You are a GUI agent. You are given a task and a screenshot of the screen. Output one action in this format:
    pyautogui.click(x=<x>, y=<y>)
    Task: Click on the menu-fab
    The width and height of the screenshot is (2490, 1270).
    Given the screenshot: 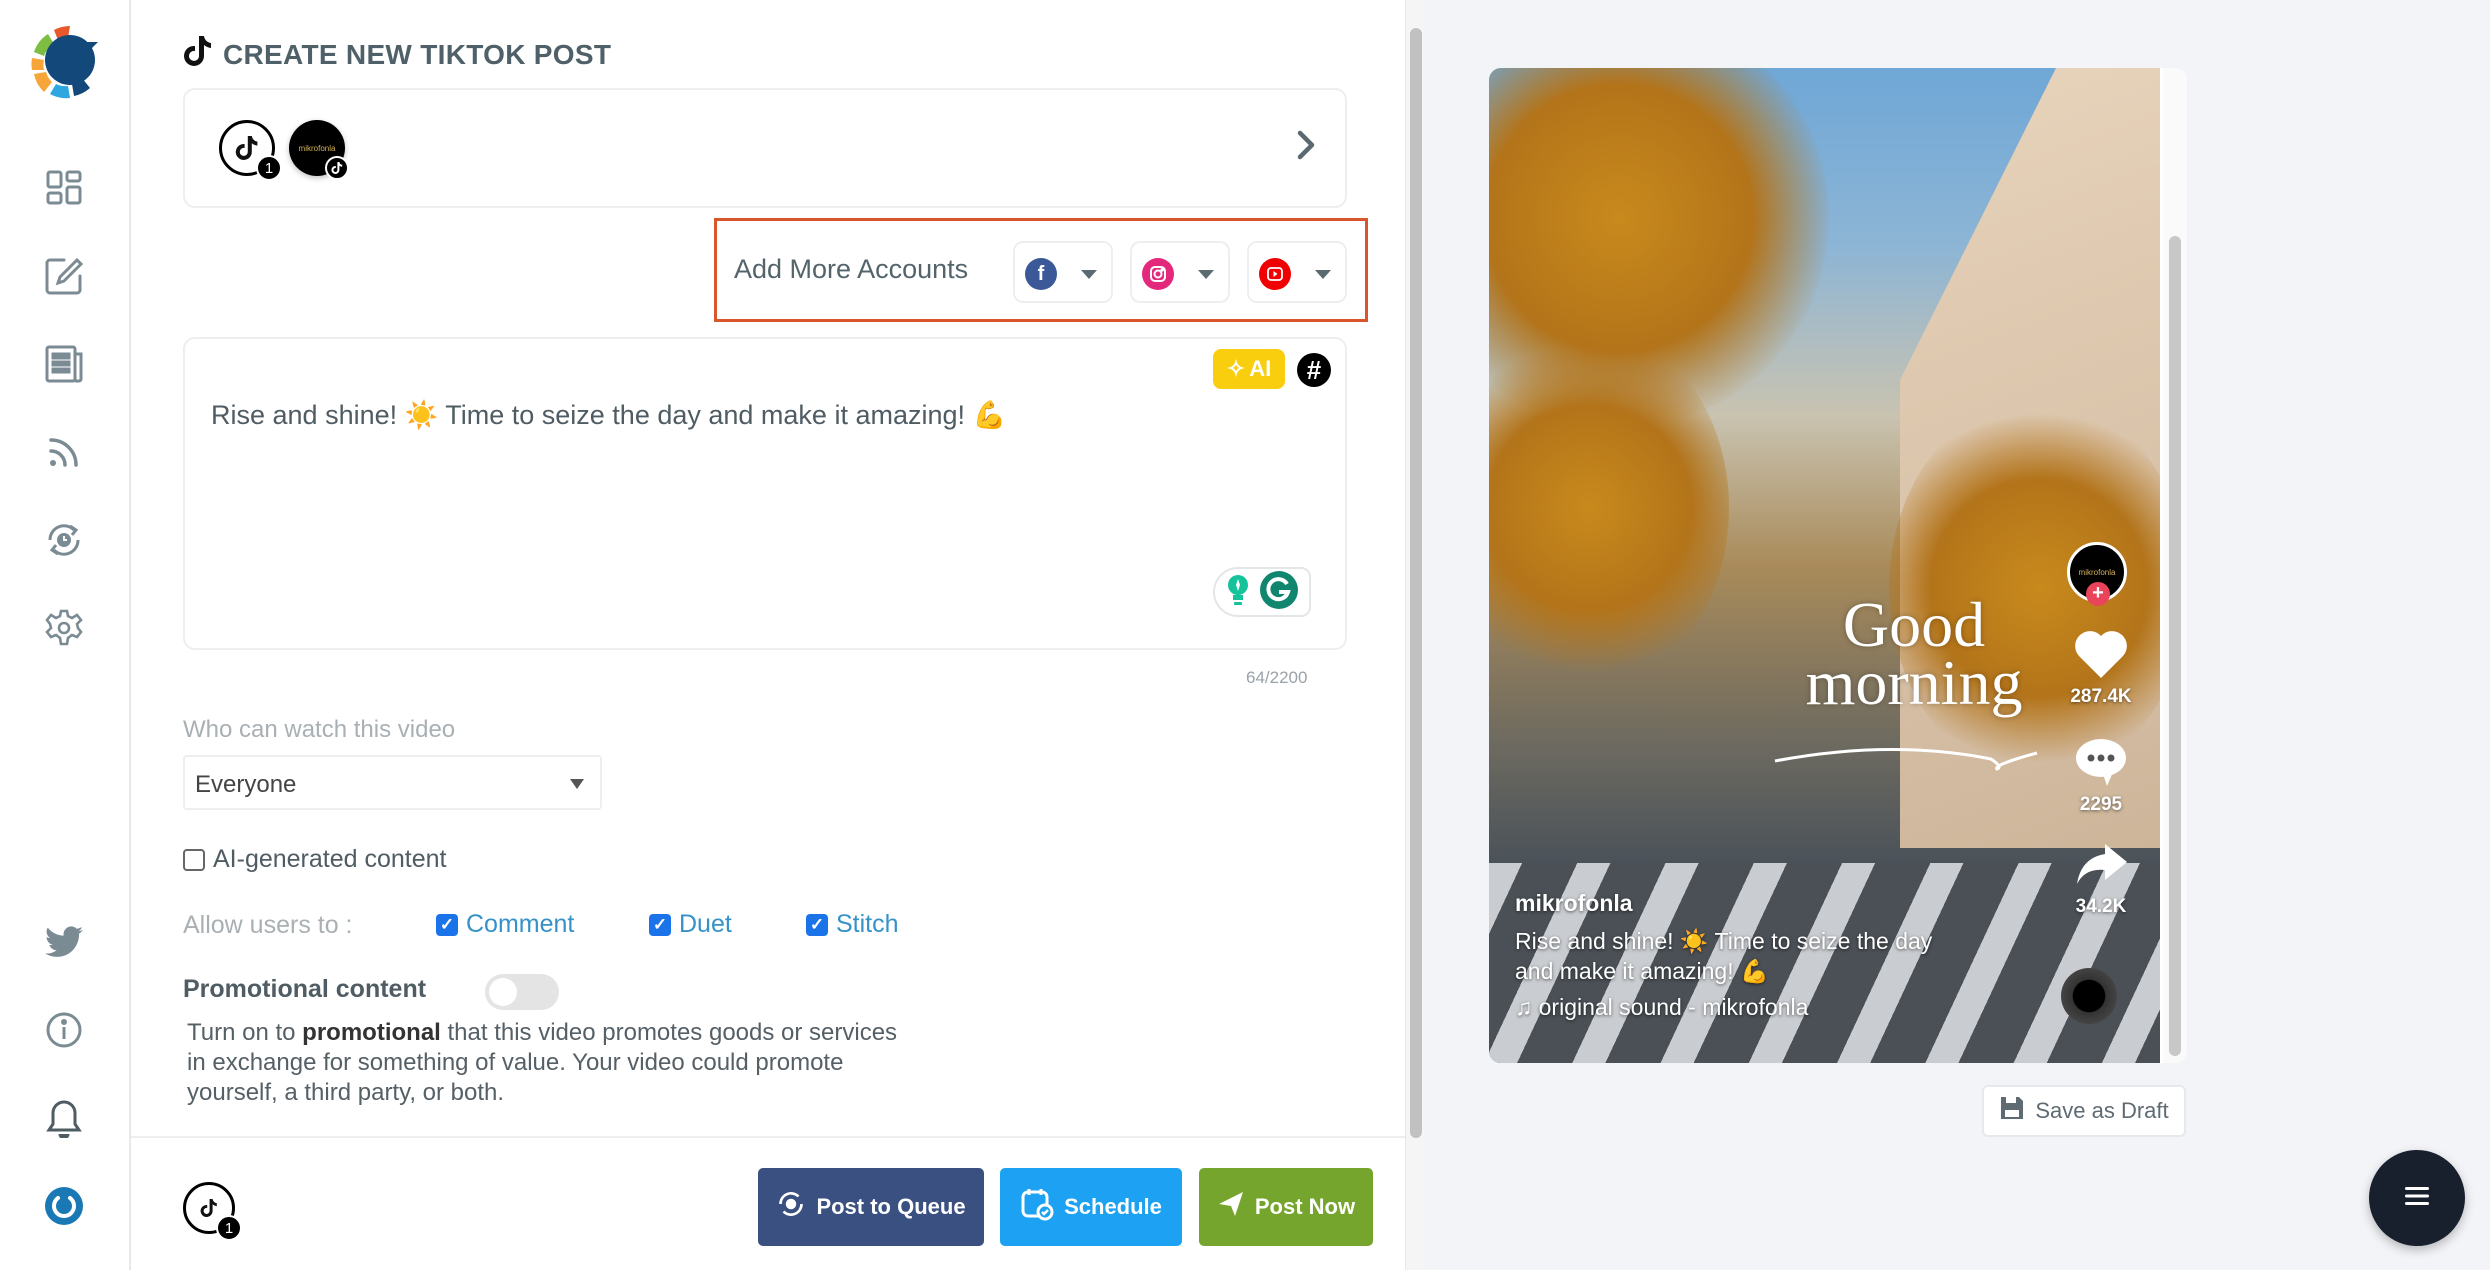 What is the action you would take?
    pyautogui.click(x=2417, y=1198)
    